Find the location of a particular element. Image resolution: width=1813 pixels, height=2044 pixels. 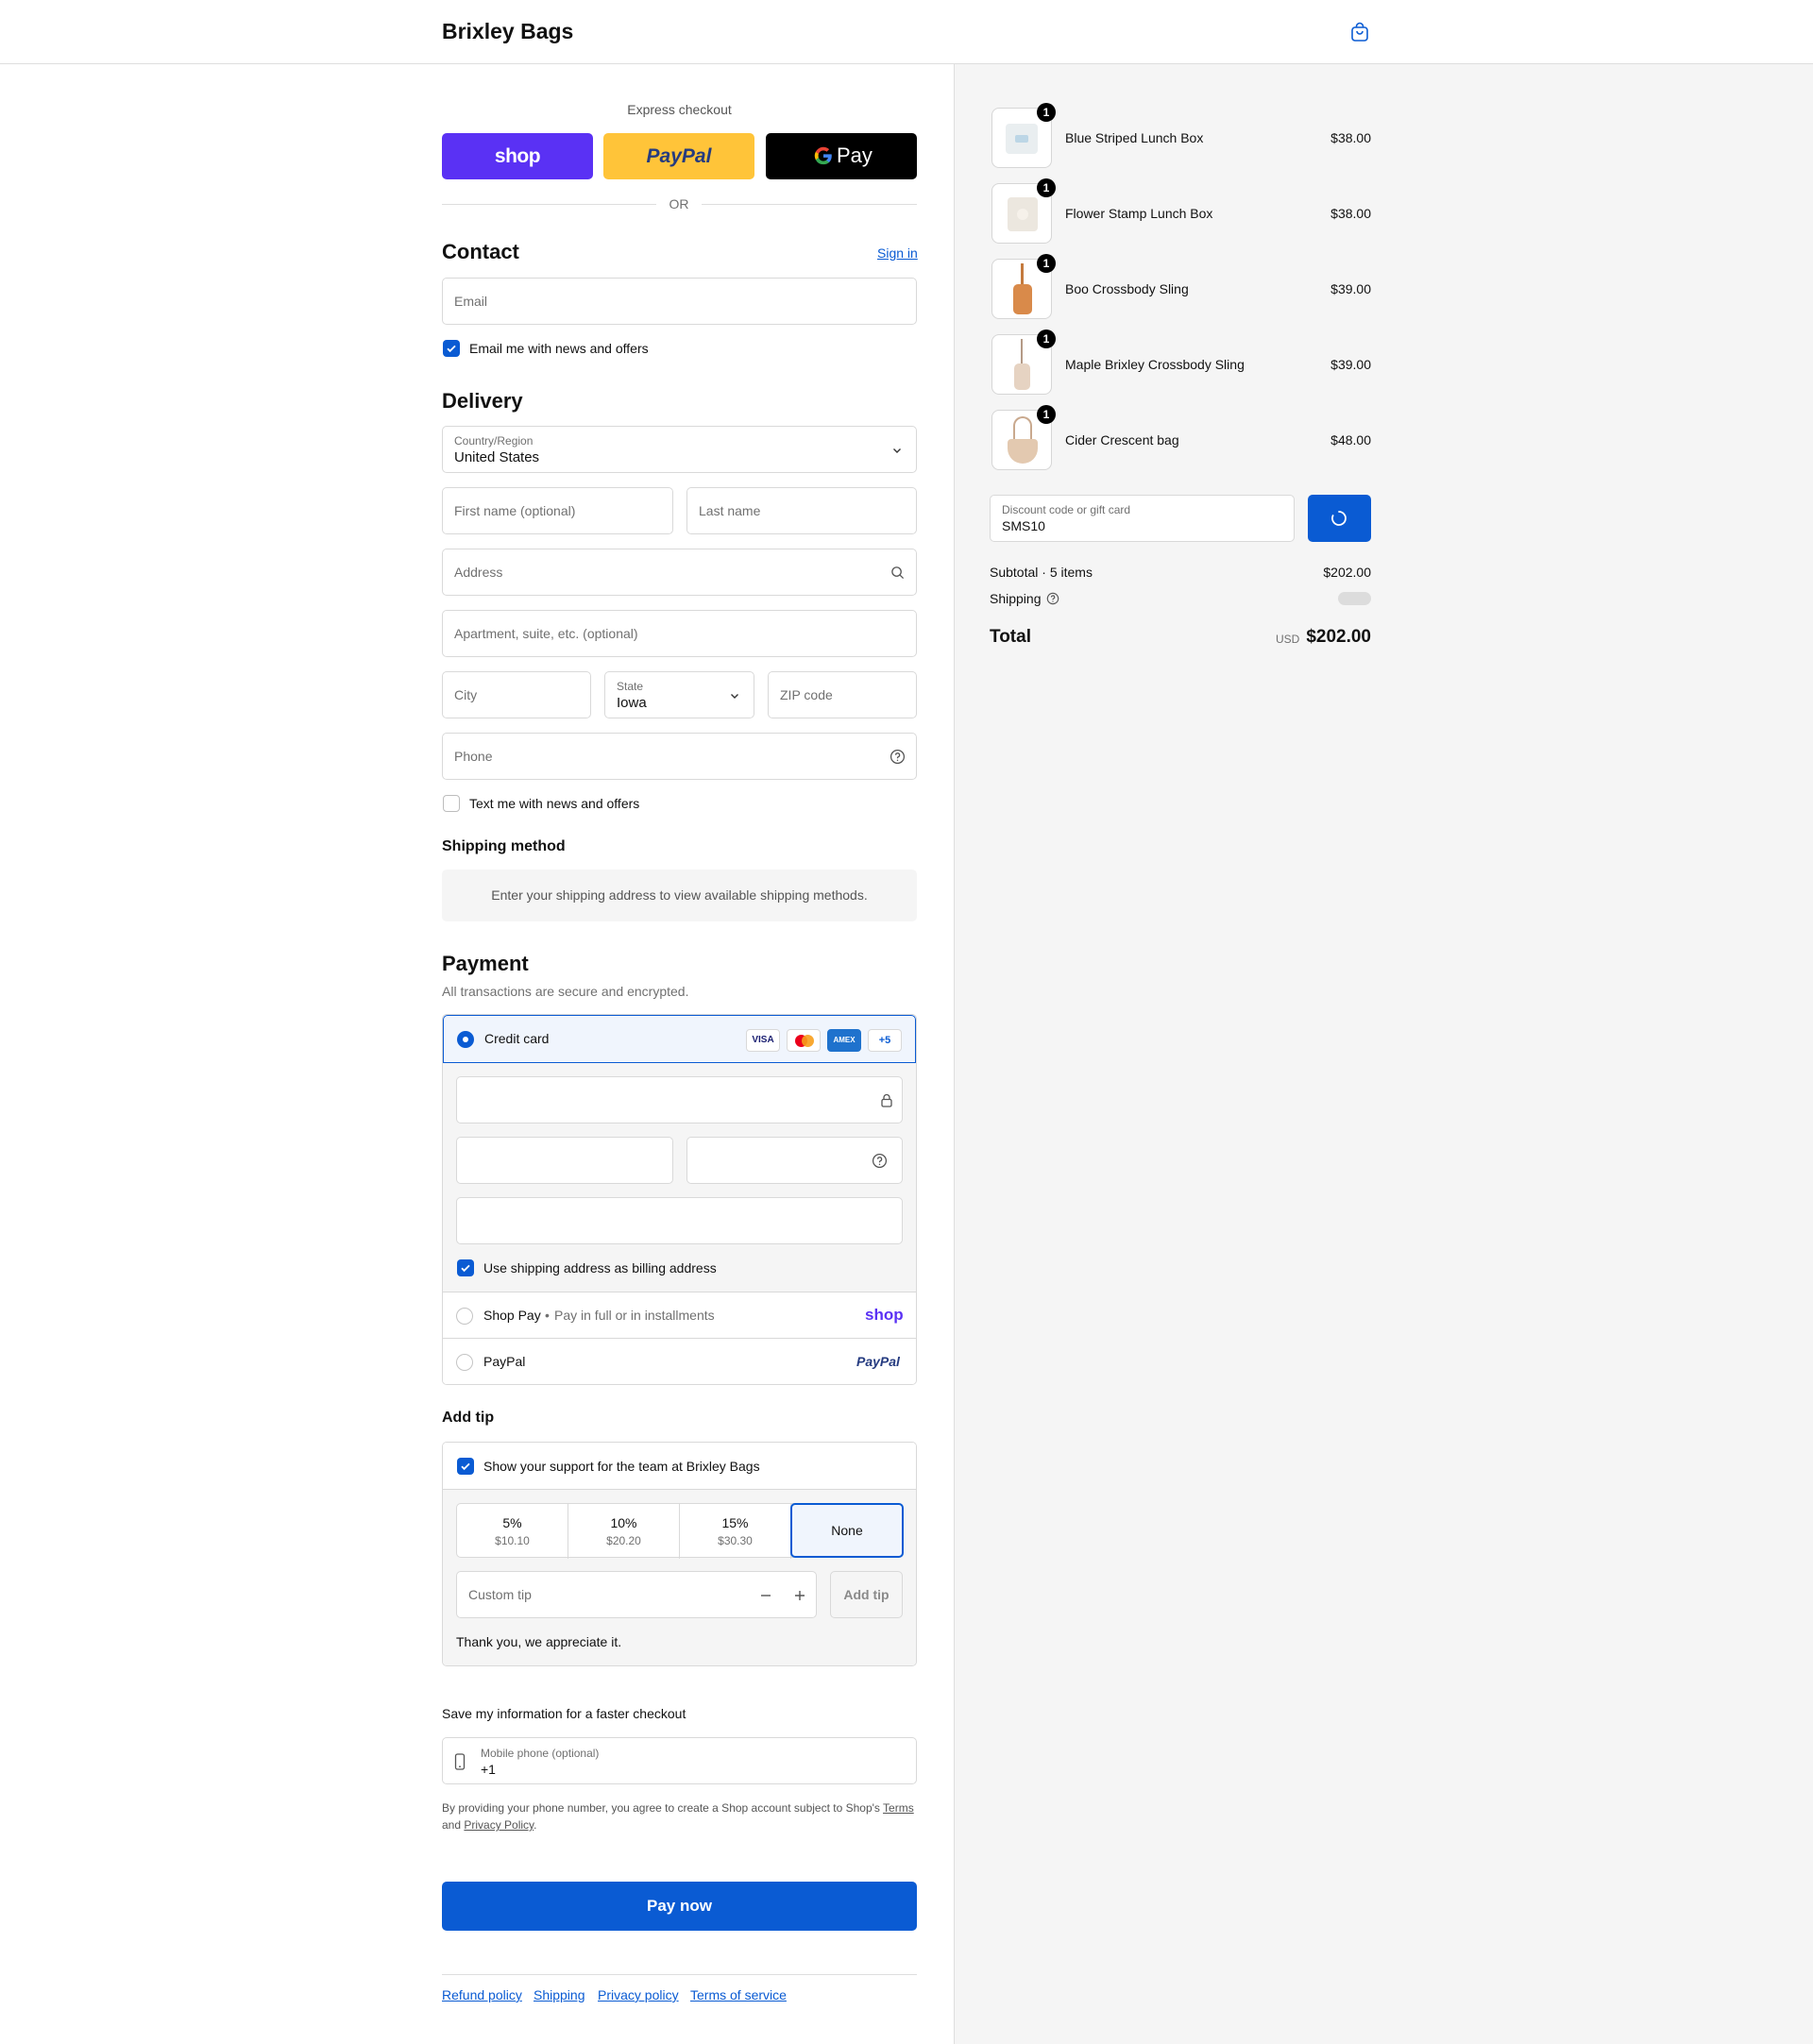

terms-link: Terms is located at coordinates (898, 1808).